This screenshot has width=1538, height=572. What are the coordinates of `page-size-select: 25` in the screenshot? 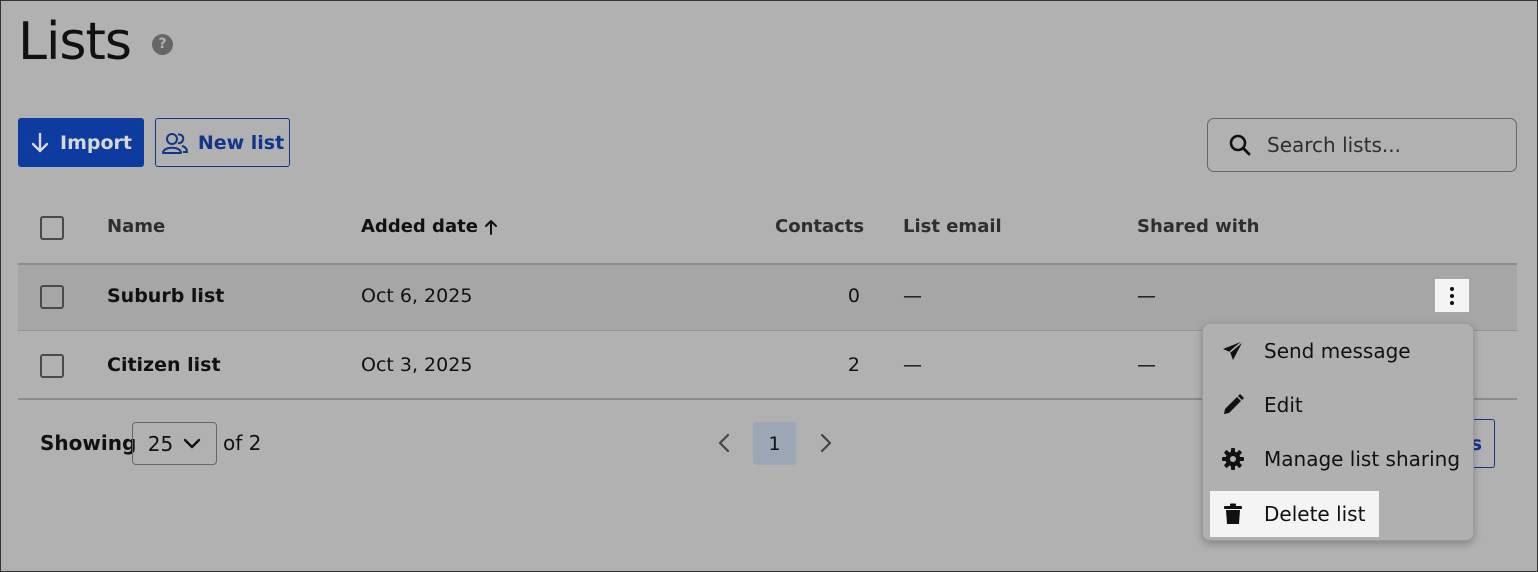 It's located at (174, 443).